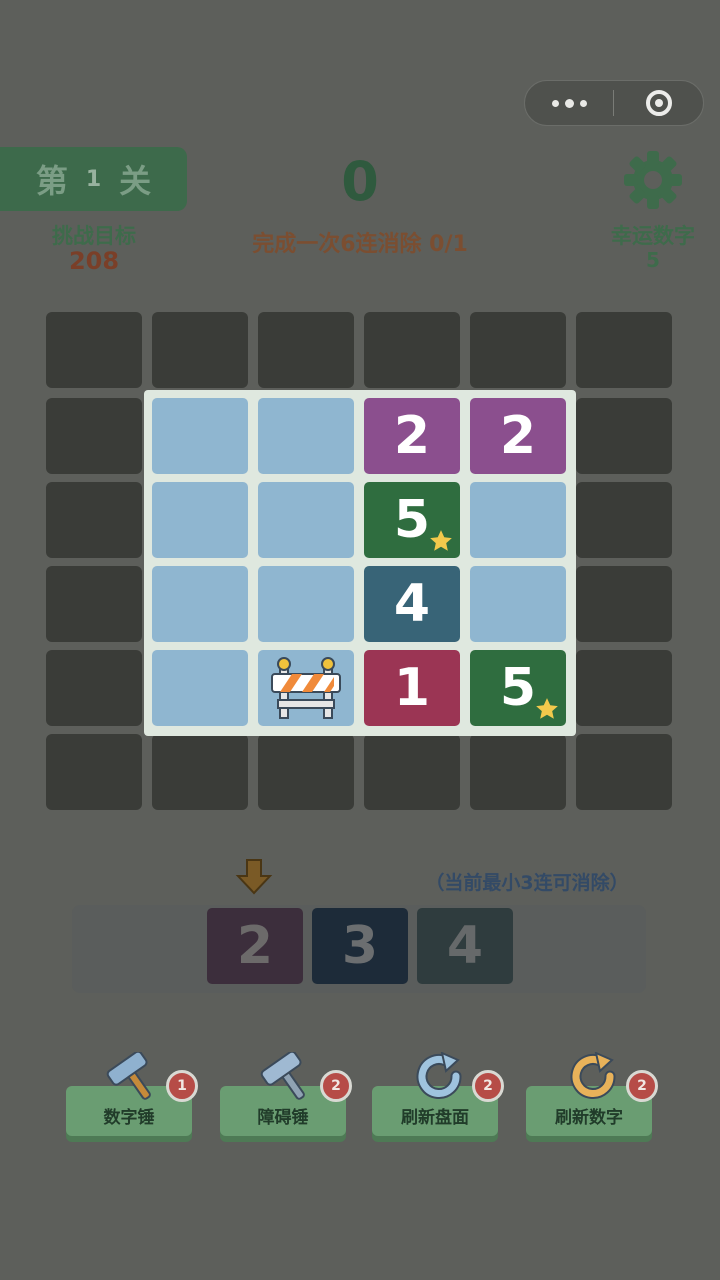  I want to click on queue-tile: 3, so click(360, 946).